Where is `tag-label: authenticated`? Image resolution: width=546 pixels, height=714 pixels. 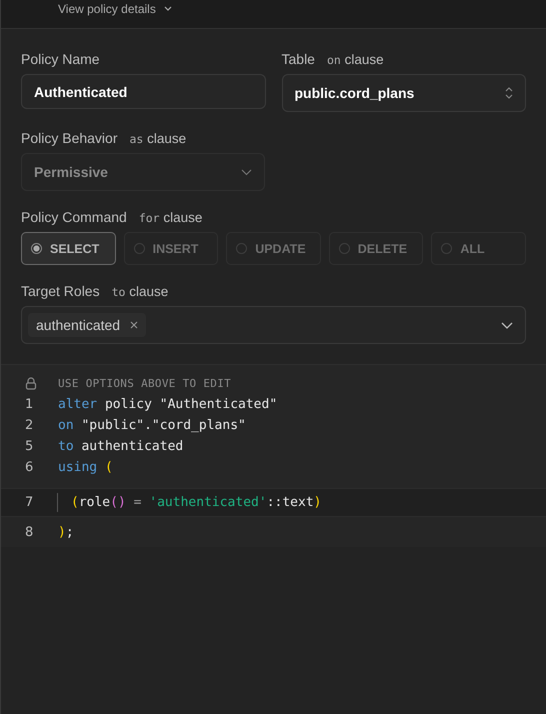 tag-label: authenticated is located at coordinates (78, 325).